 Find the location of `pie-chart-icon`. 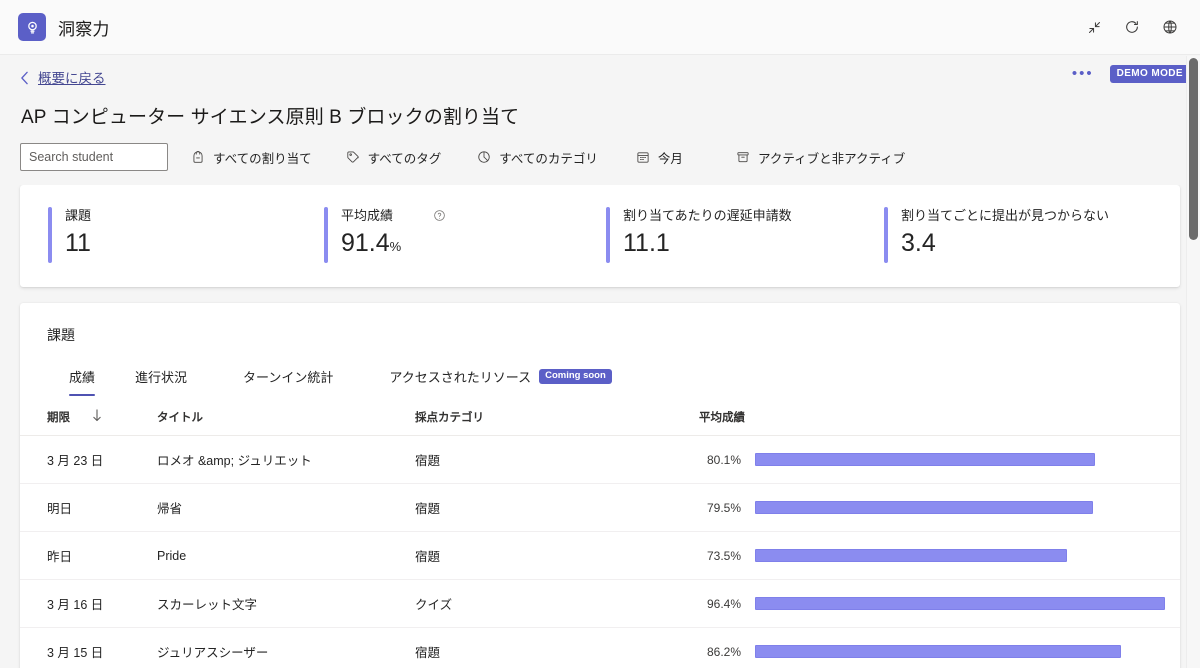

pie-chart-icon is located at coordinates (484, 157).